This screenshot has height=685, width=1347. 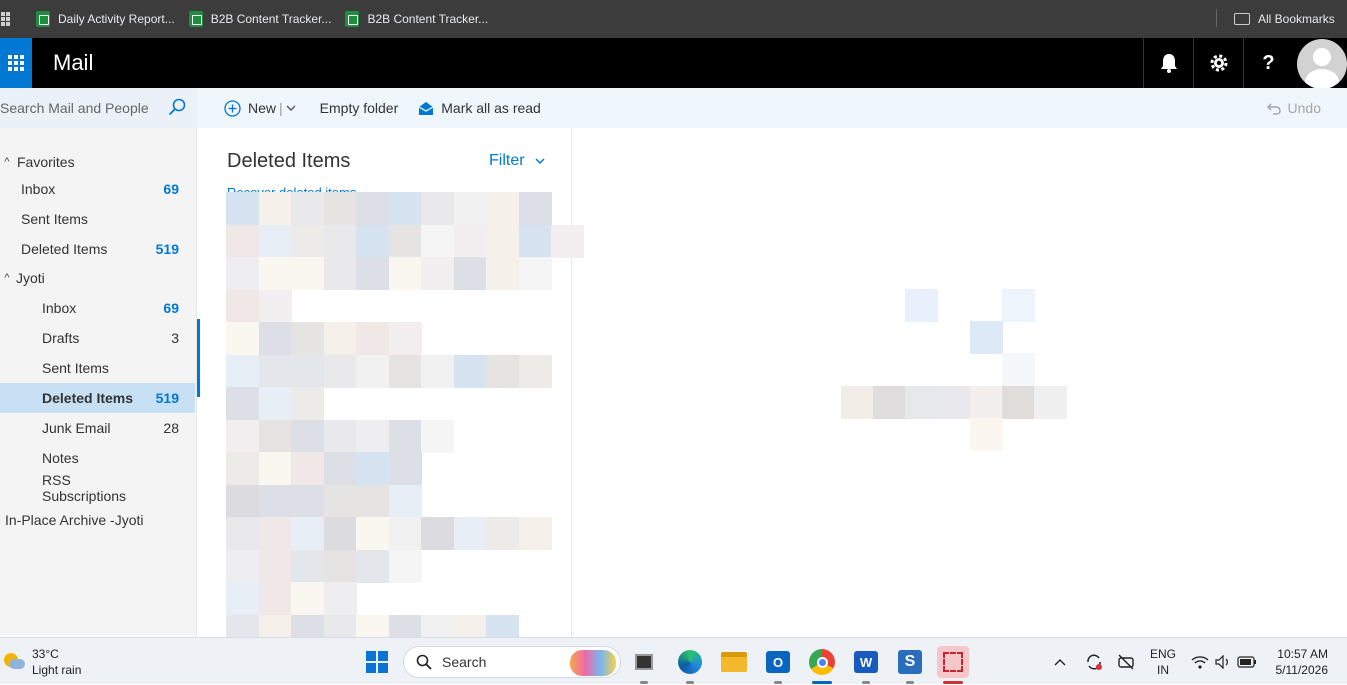 I want to click on new-label: New, so click(x=262, y=108).